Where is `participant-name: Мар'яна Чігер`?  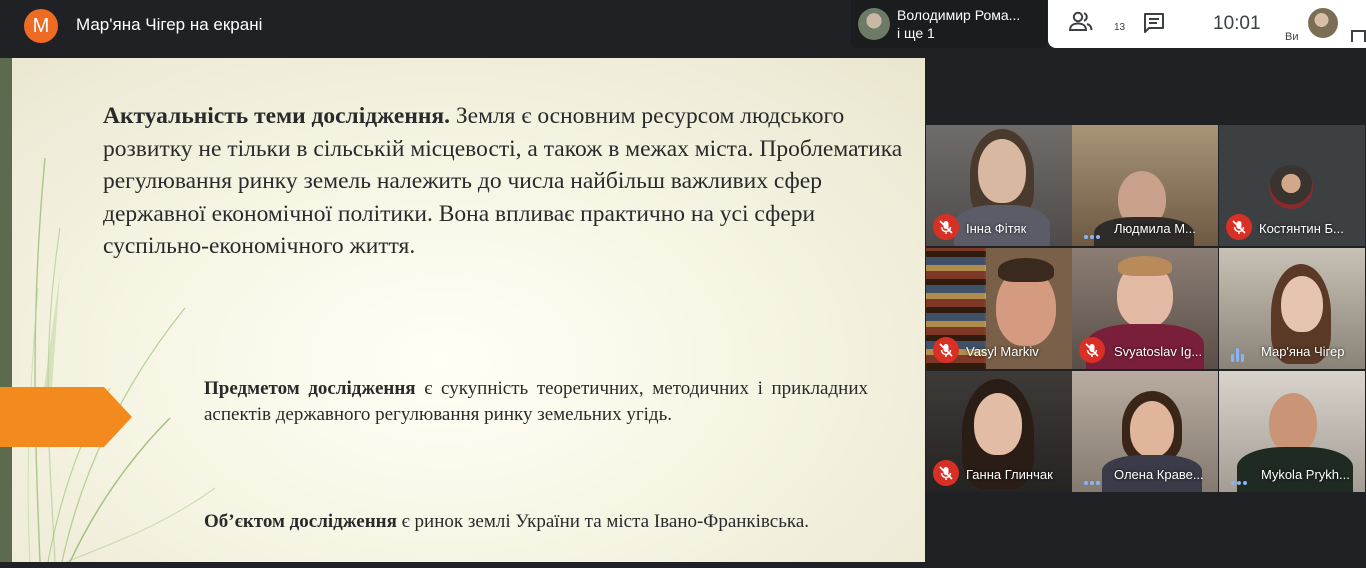 participant-name: Мар'яна Чігер is located at coordinates (1303, 351).